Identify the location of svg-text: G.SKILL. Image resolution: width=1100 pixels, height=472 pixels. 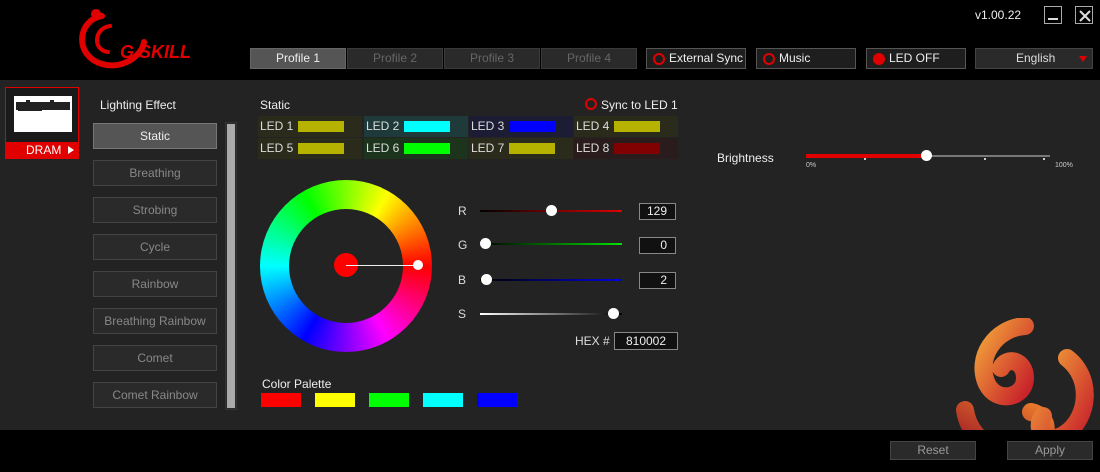
(155, 52).